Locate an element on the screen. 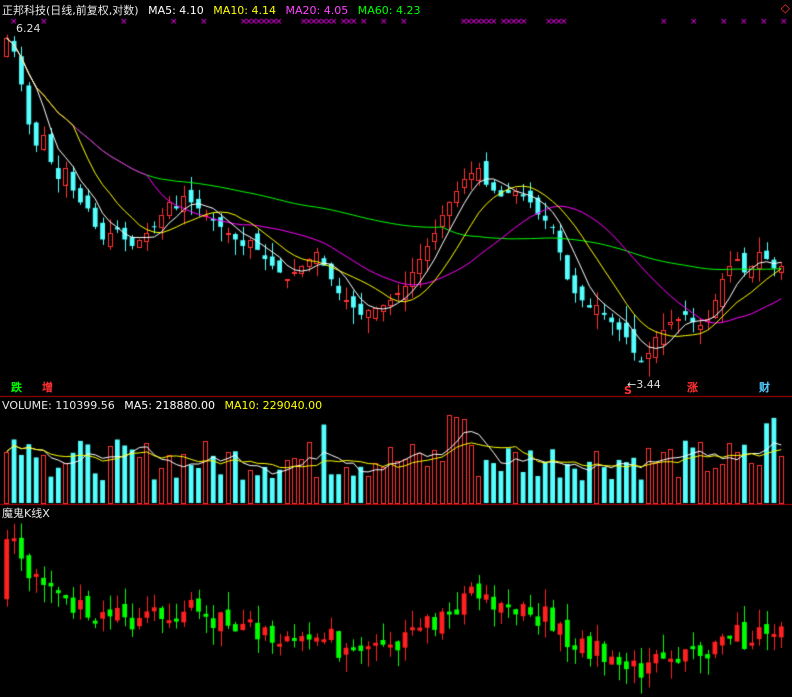 The height and width of the screenshot is (697, 792). badge-zeng: 增 is located at coordinates (47, 387).